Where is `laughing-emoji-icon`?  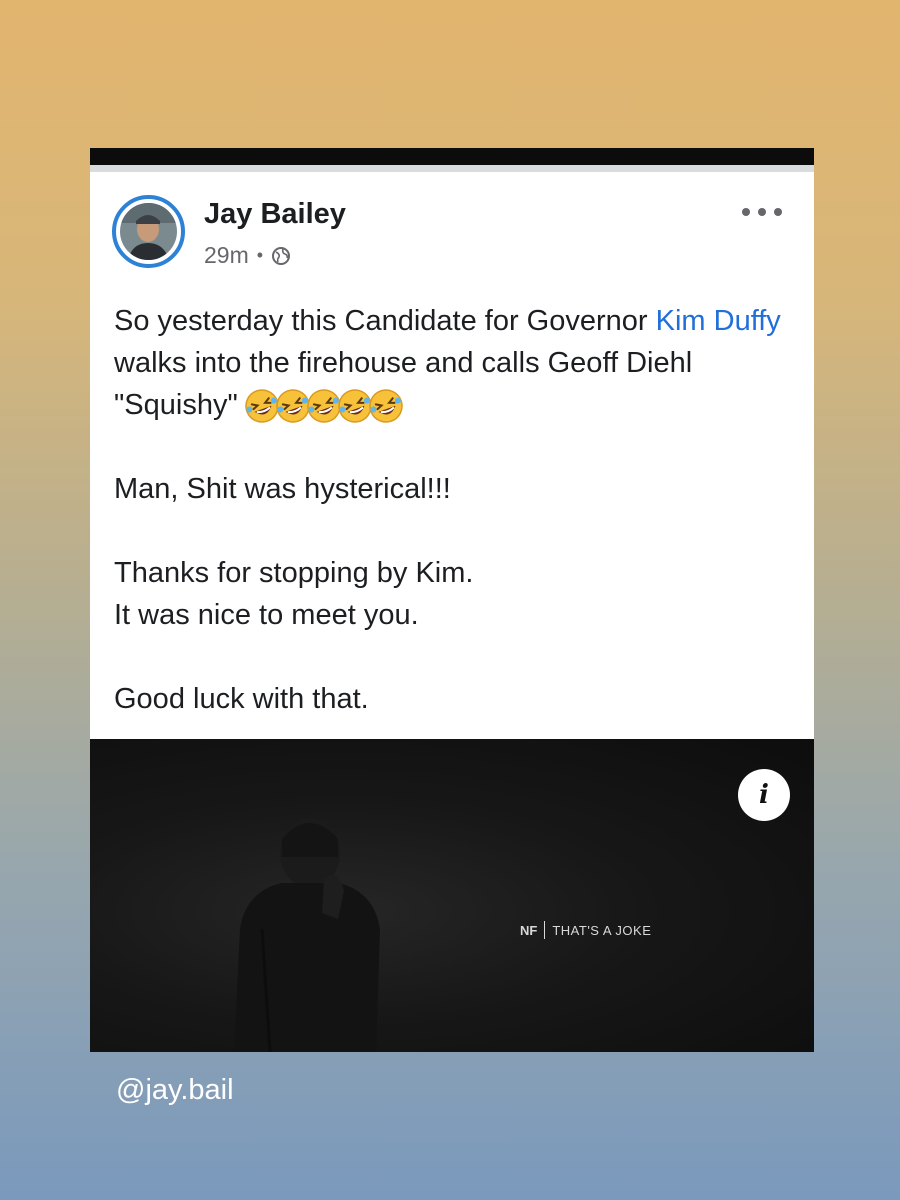 laughing-emoji-icon is located at coordinates (386, 406).